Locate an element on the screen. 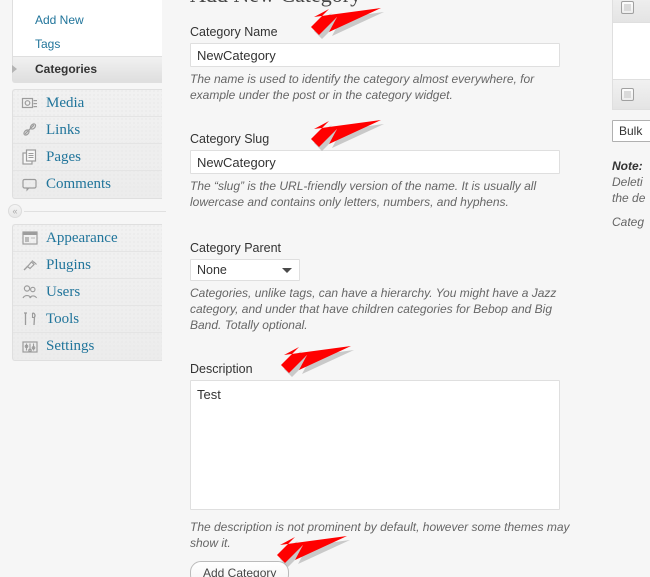  posts-submenu: Edit Add New Tags Categories is located at coordinates (87, 41).